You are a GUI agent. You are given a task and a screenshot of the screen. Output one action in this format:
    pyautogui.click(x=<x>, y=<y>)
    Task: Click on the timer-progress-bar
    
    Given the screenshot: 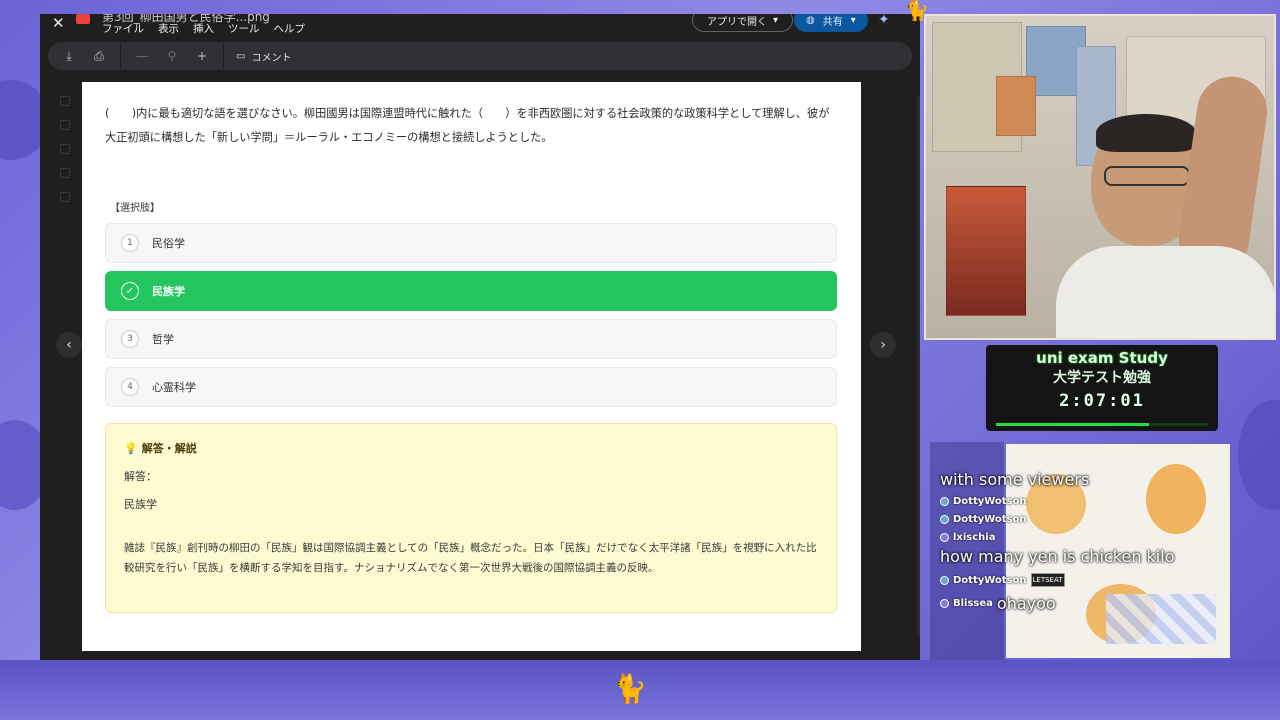 What is the action you would take?
    pyautogui.click(x=1102, y=424)
    